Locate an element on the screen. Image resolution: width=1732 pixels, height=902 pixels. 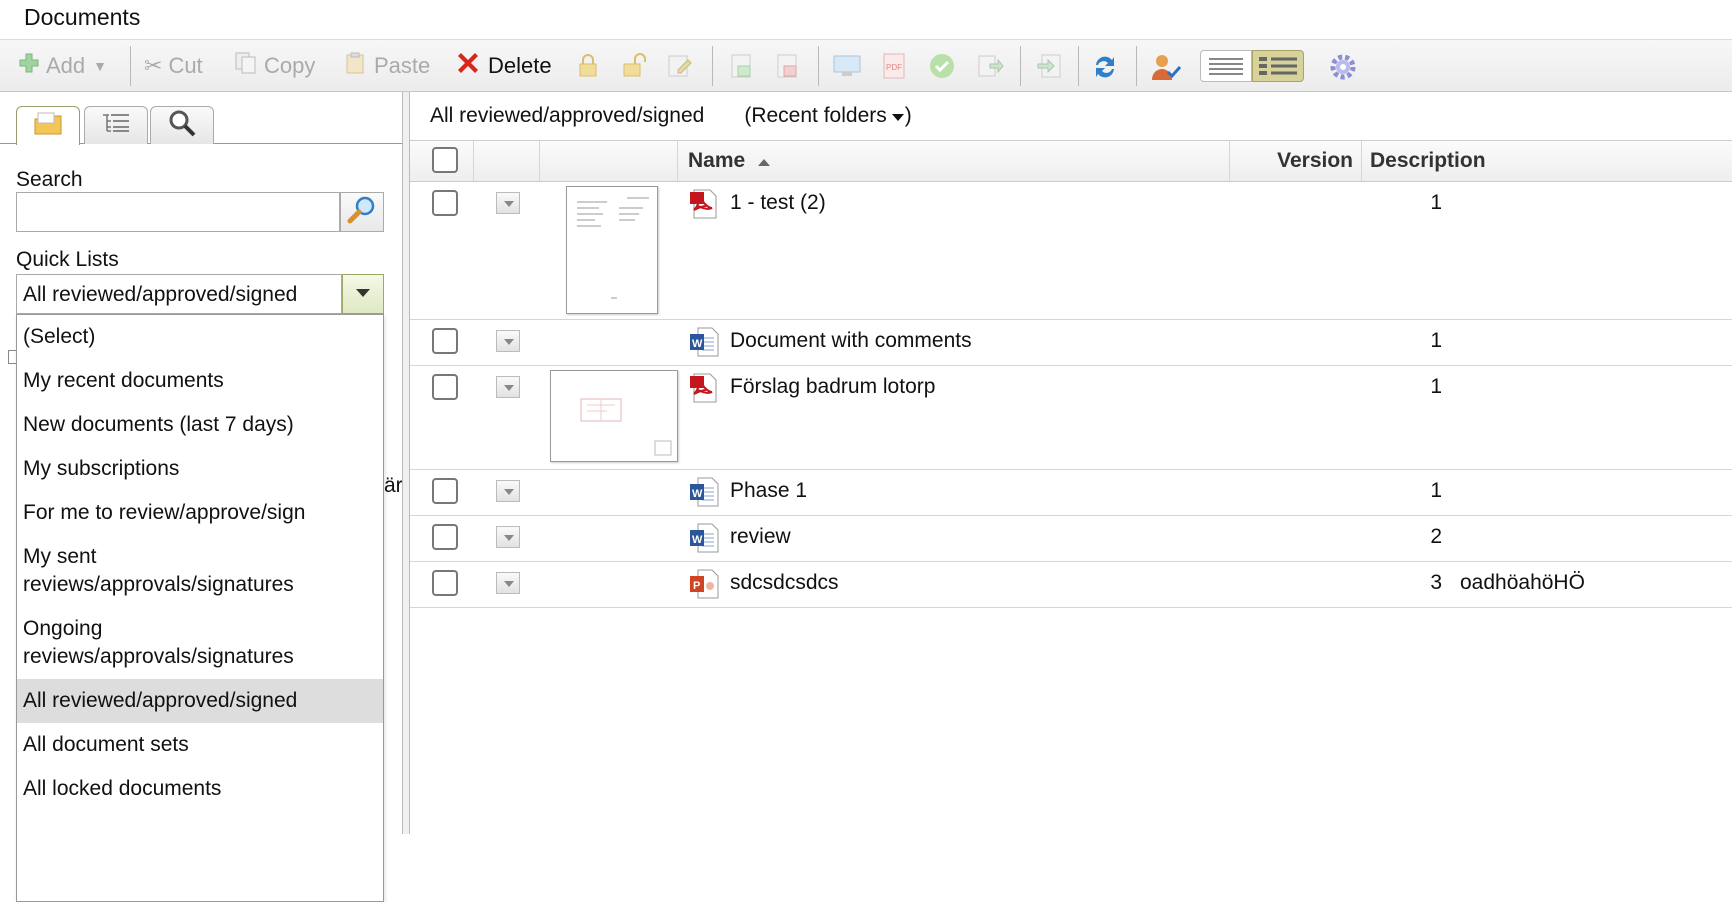
preview-icon is located at coordinates (846, 66).